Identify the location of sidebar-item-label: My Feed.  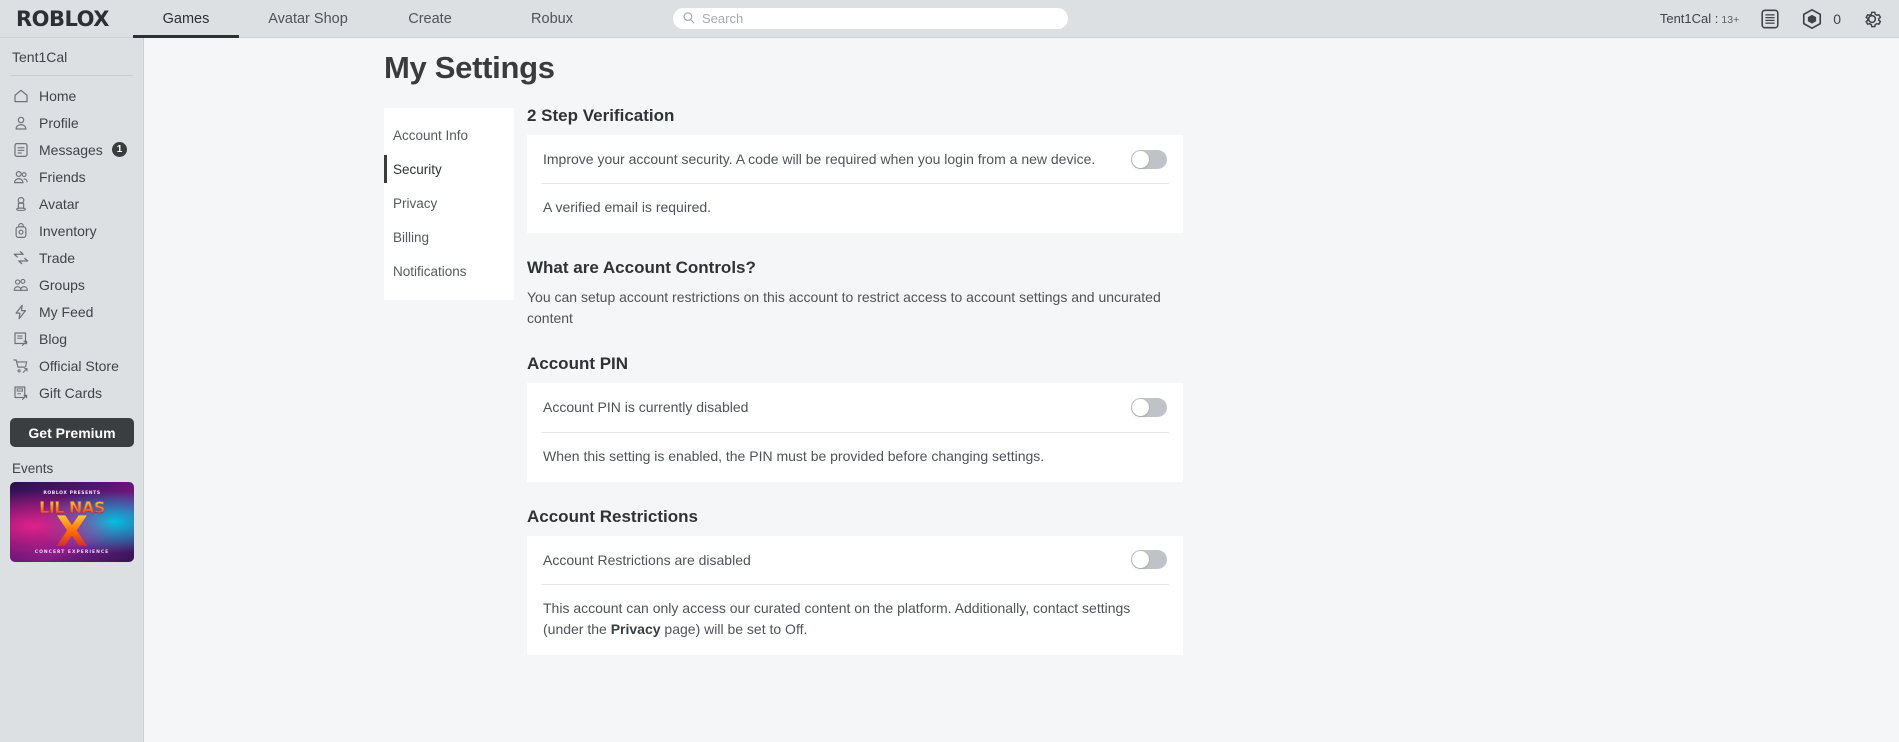
(66, 311).